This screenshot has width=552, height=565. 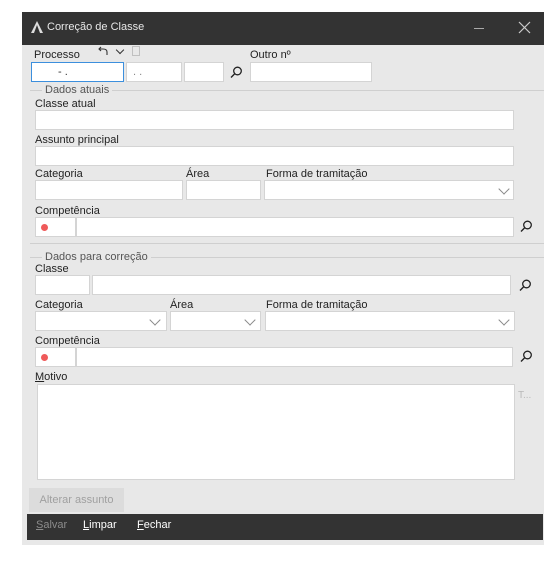 What do you see at coordinates (55, 357) in the screenshot?
I see `competencia-code-field` at bounding box center [55, 357].